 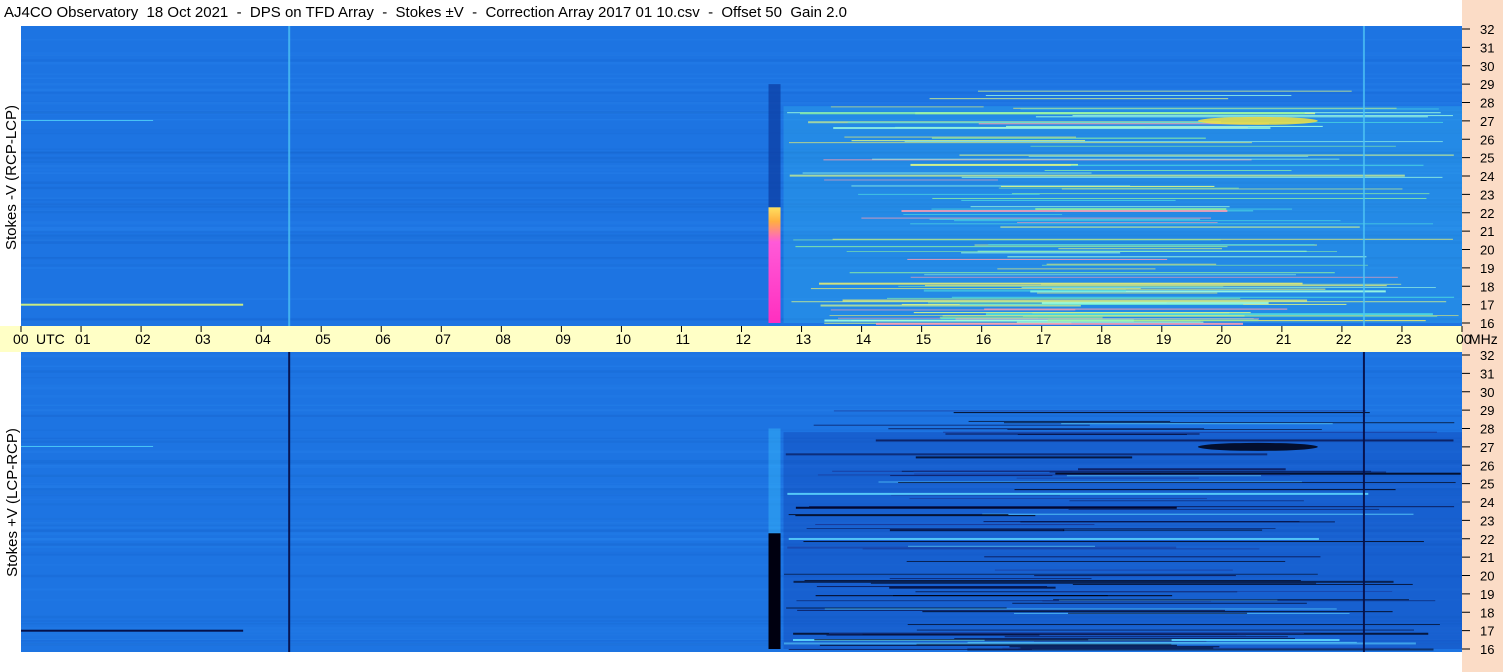 I want to click on bottom-panel-y-label-text: Stokes +V (LCP-RCP), so click(x=12, y=502).